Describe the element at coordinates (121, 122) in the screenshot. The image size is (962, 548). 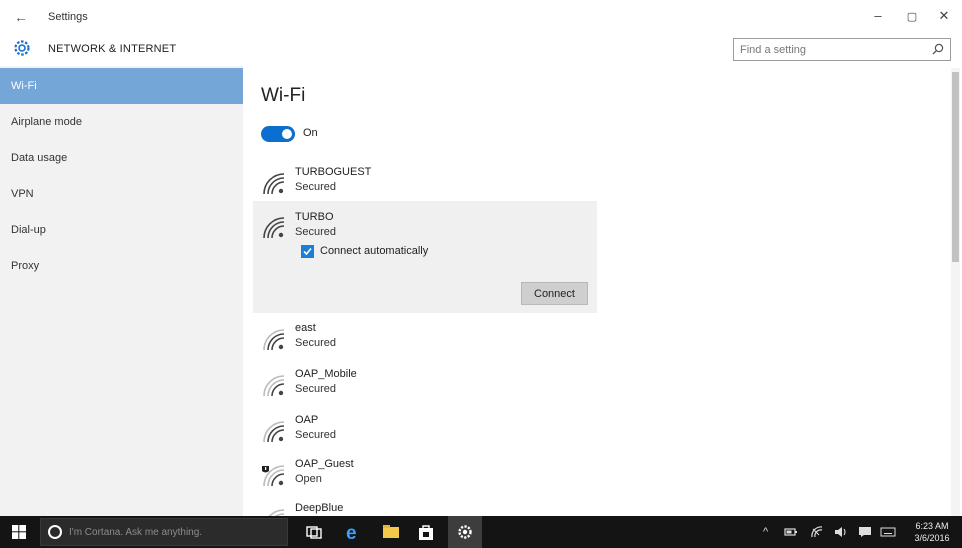
I see `sidebar-item-airplane-mode: Airplane mode` at that location.